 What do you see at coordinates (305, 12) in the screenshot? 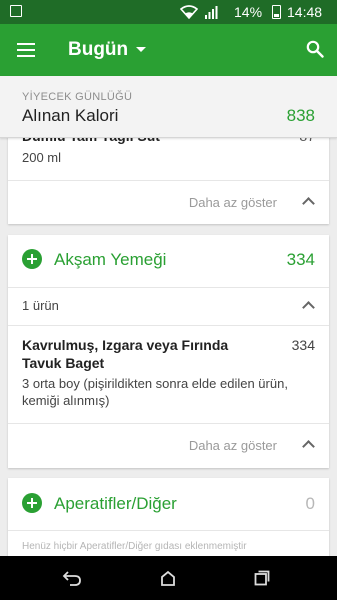
I see `clock: 14:48` at bounding box center [305, 12].